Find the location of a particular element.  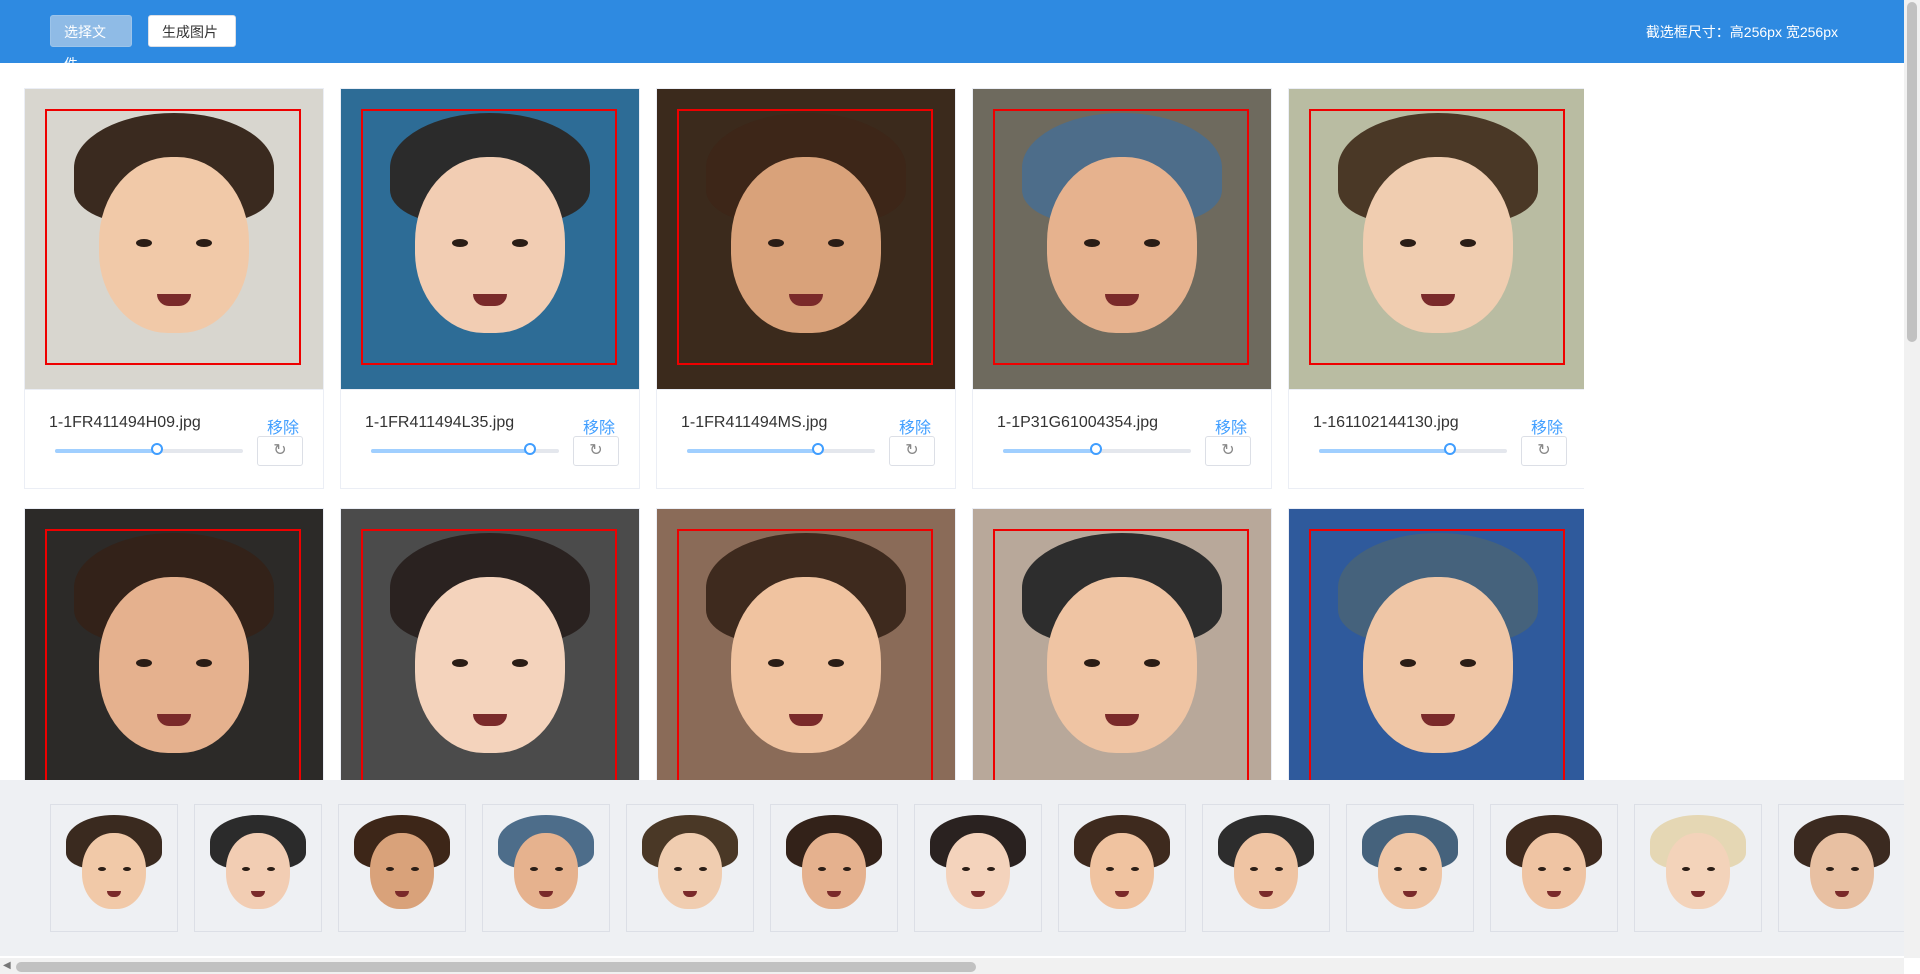

image-card: 1-161102144130.jpg 移除 ↻ is located at coordinates (1436, 288).